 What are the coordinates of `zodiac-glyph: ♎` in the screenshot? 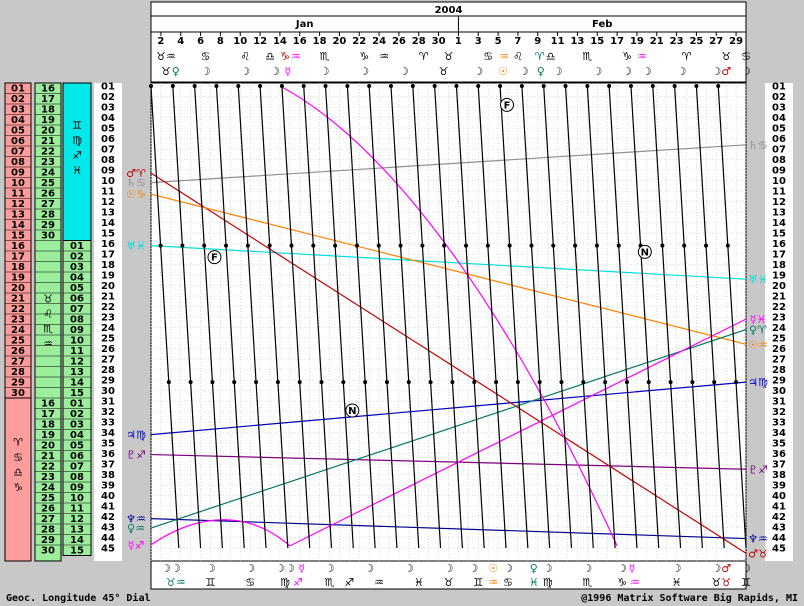 It's located at (18, 472).